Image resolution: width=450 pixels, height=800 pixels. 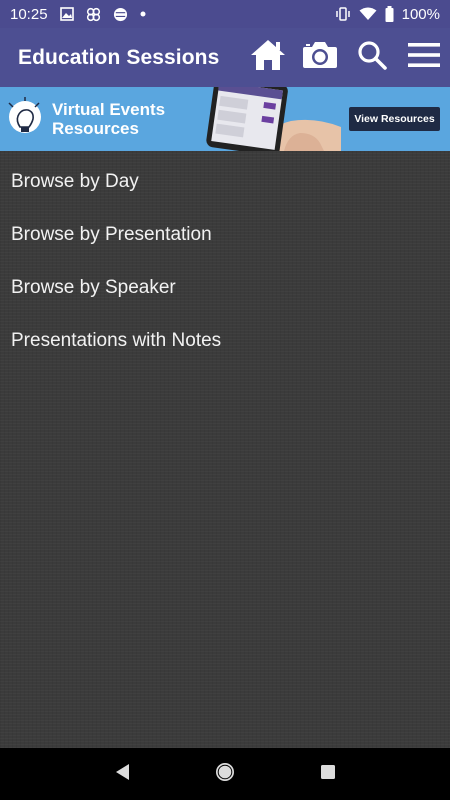 What do you see at coordinates (78, 14) in the screenshot?
I see `status-left: 10:25` at bounding box center [78, 14].